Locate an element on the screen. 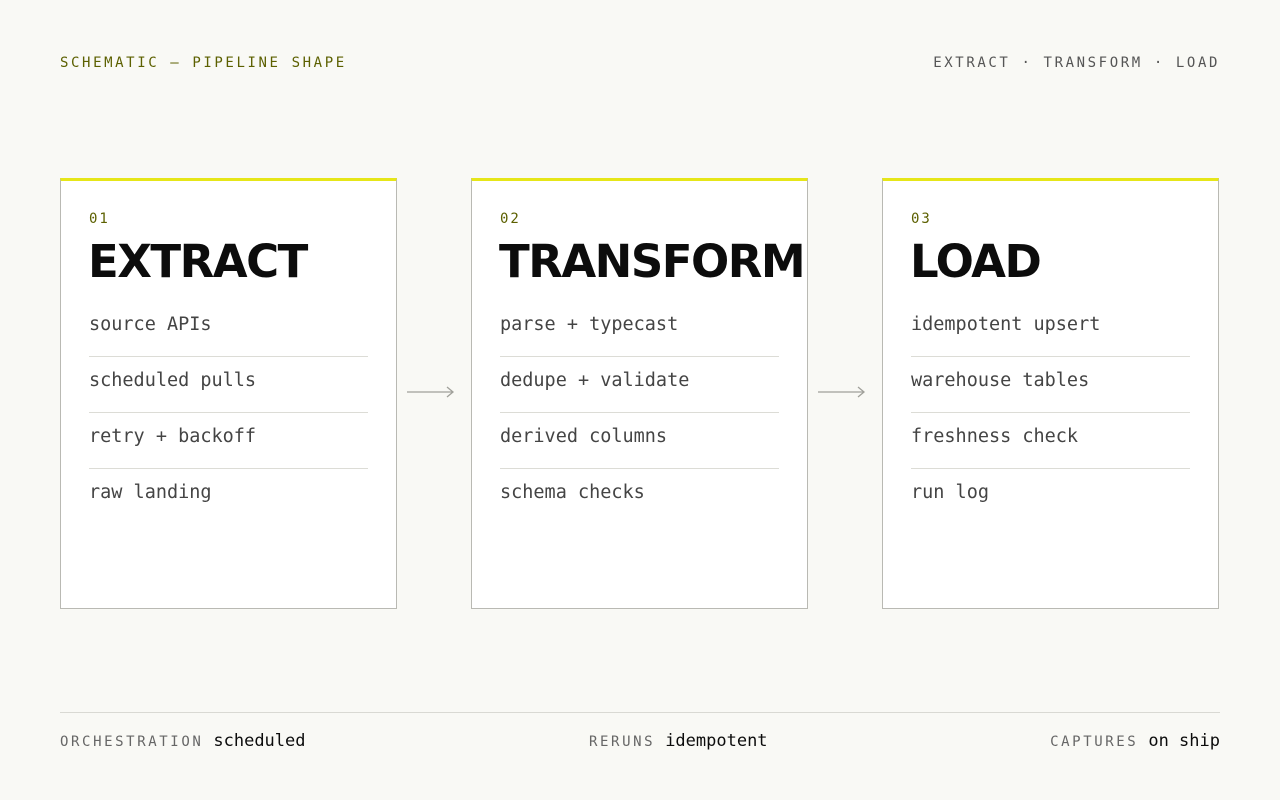 Image resolution: width=1280 pixels, height=800 pixels. stage-title: EXTRACT is located at coordinates (198, 261).